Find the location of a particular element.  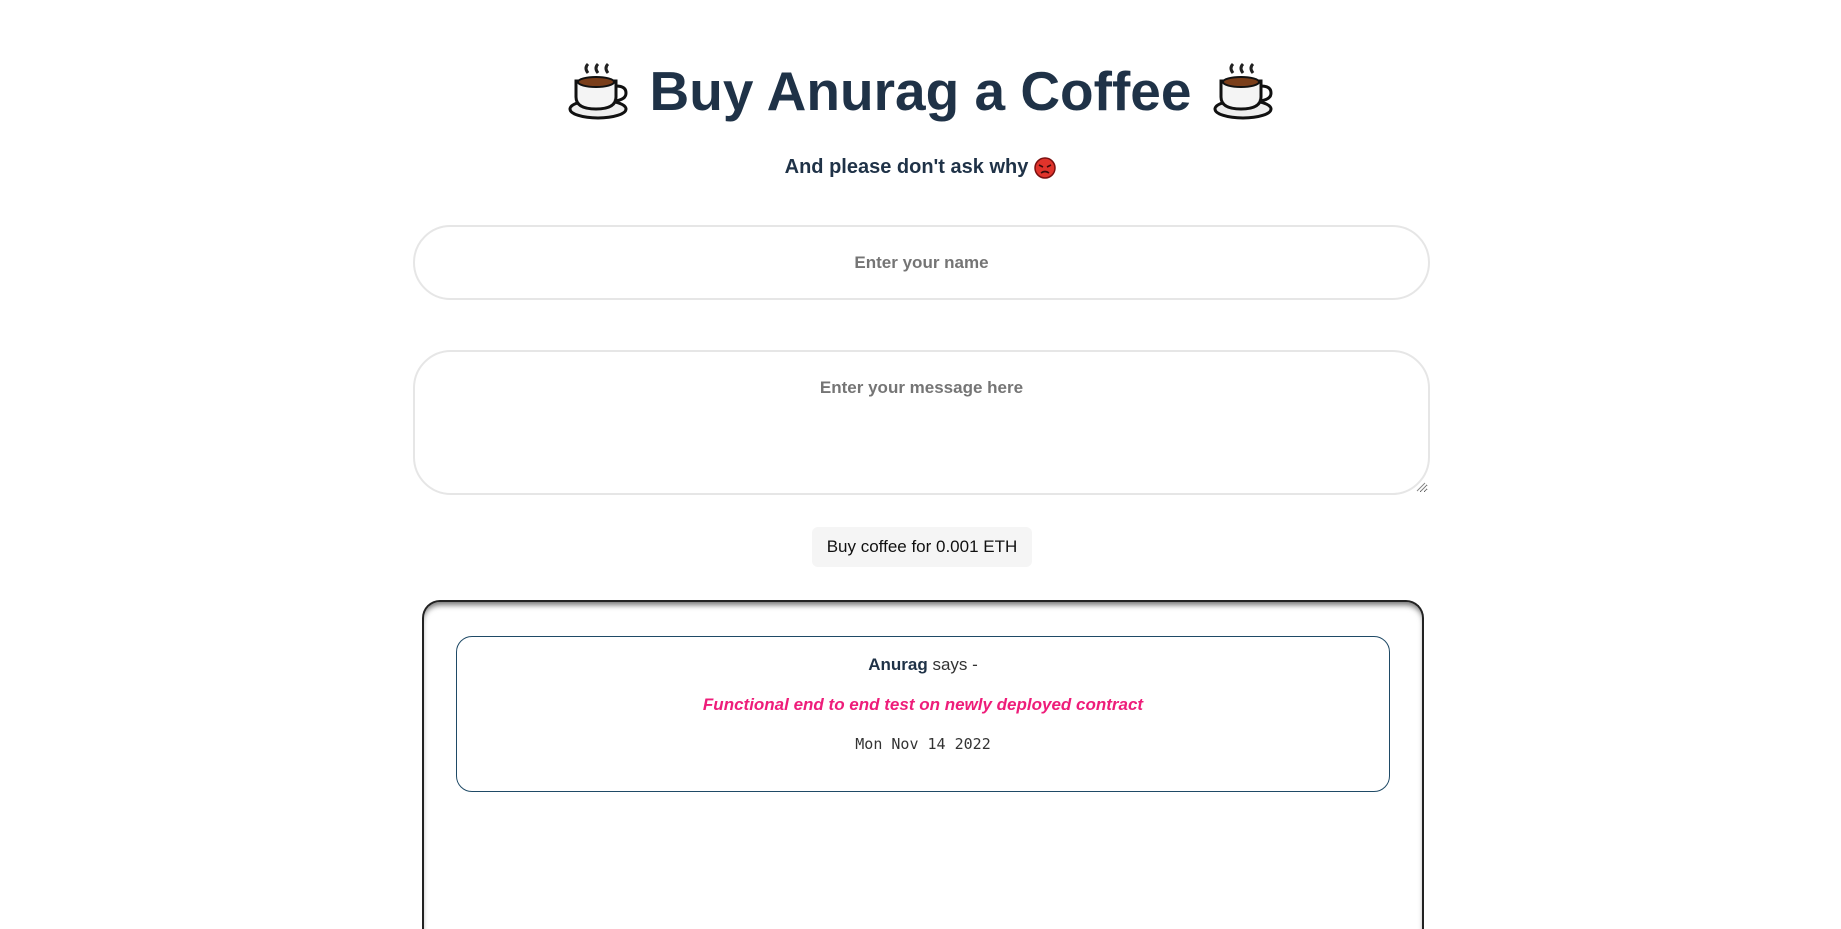

buy-coffee-button: Buy coffee for 0.001 ETH is located at coordinates (922, 547).